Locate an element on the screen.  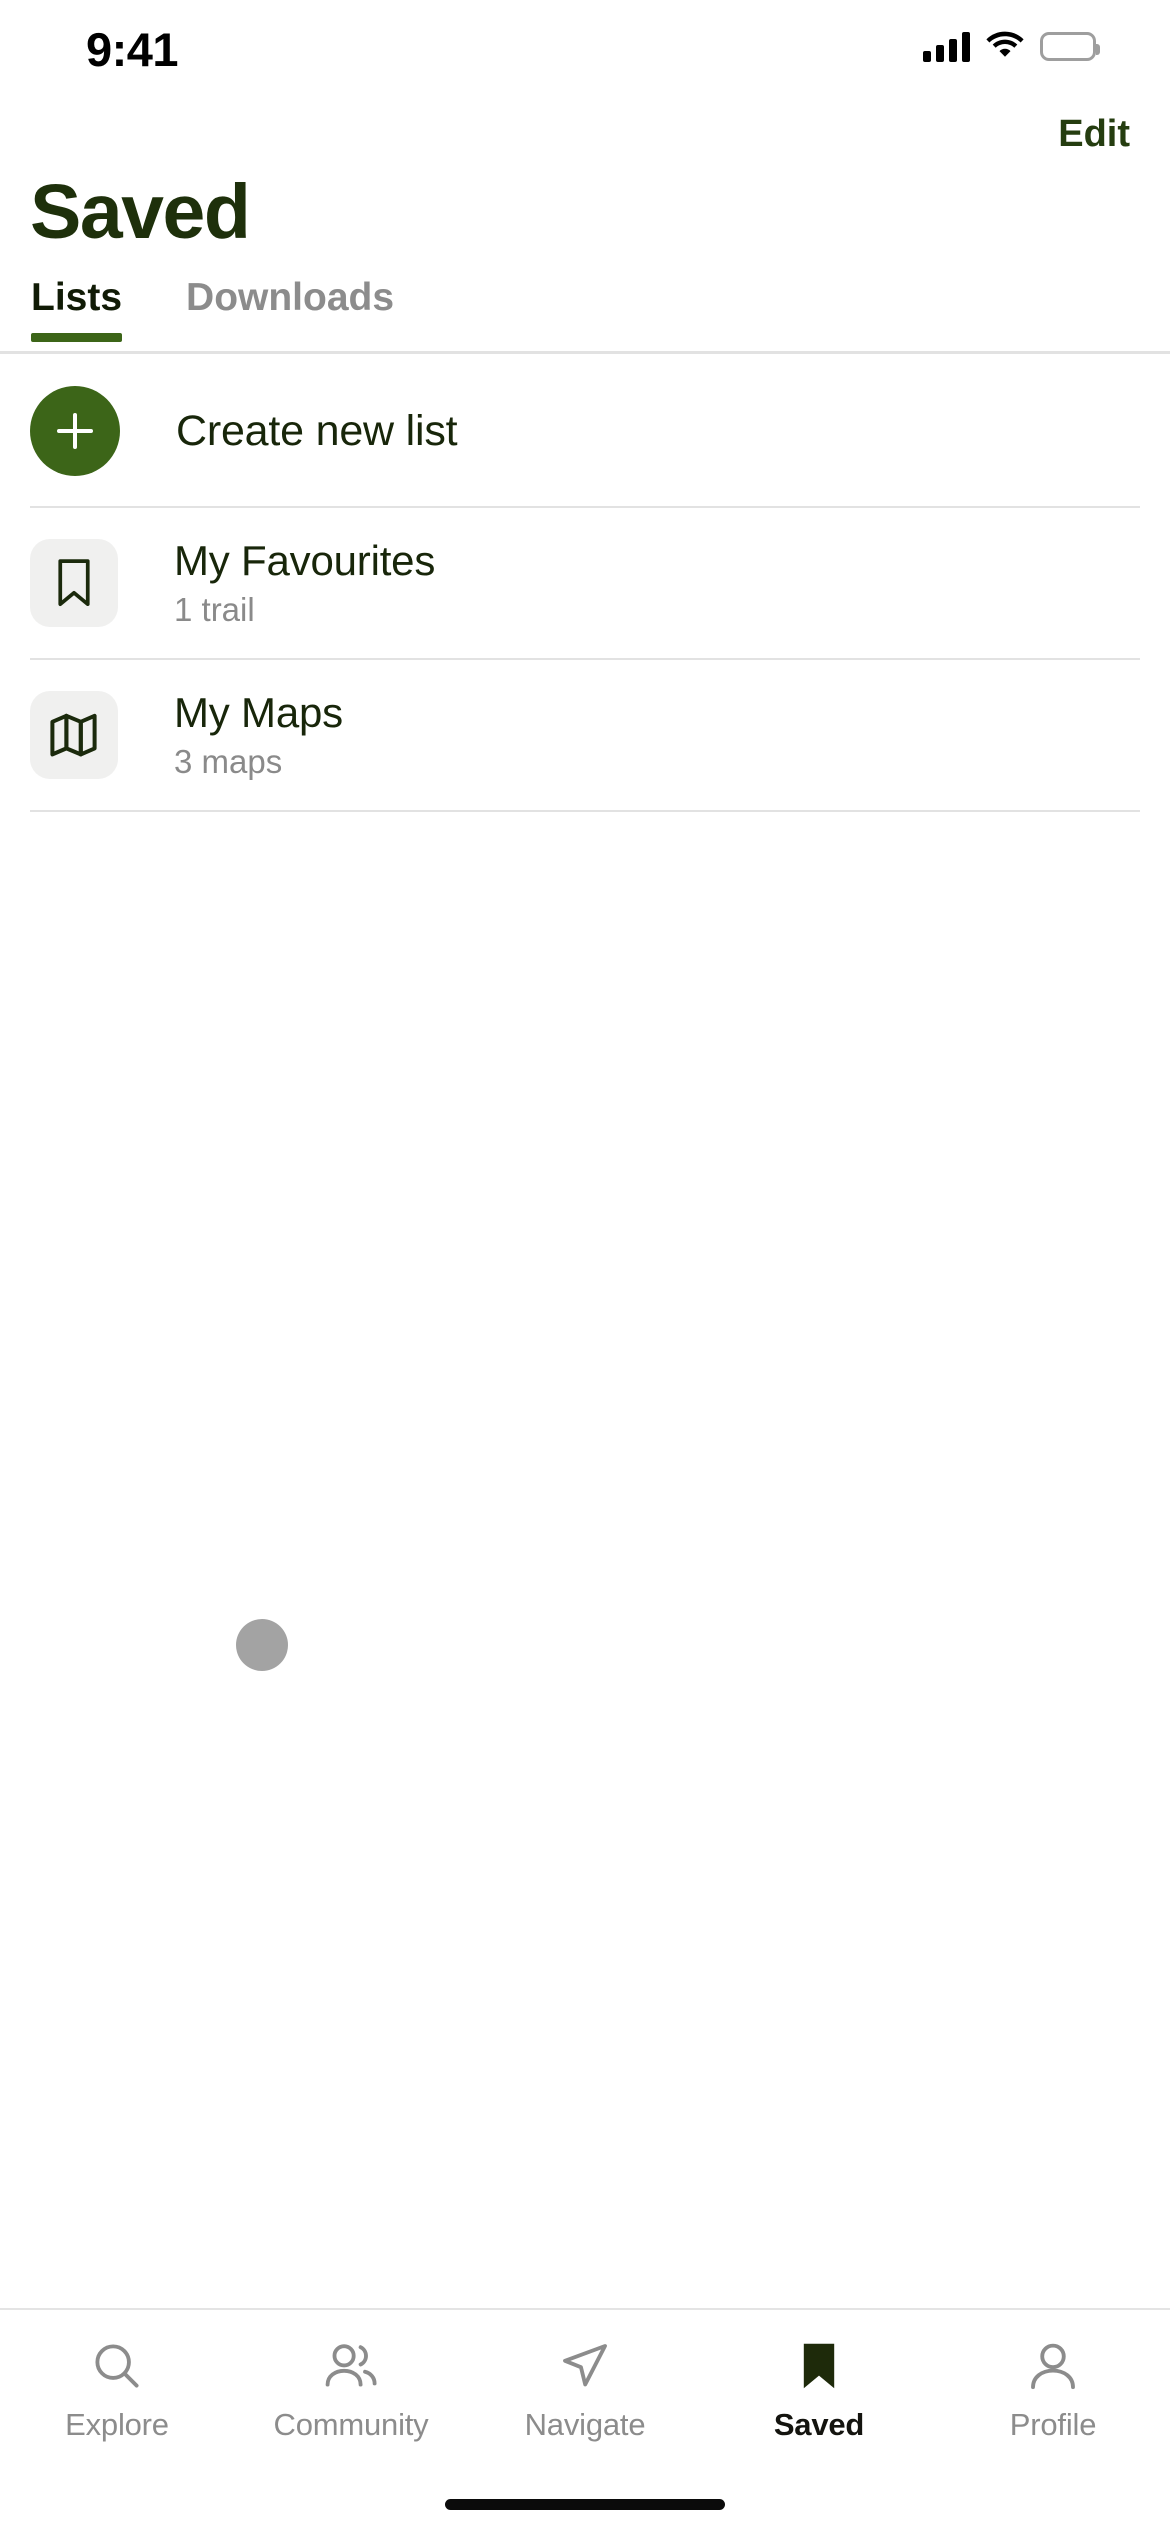
nav-item-saved: Saved is located at coordinates (819, 2390).